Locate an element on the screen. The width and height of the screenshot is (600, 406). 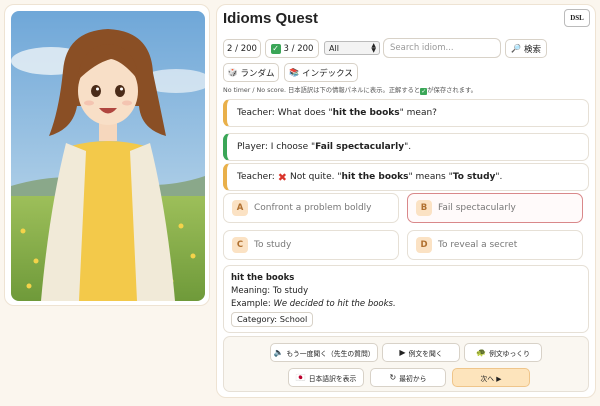
category-value: School is located at coordinates (293, 319).